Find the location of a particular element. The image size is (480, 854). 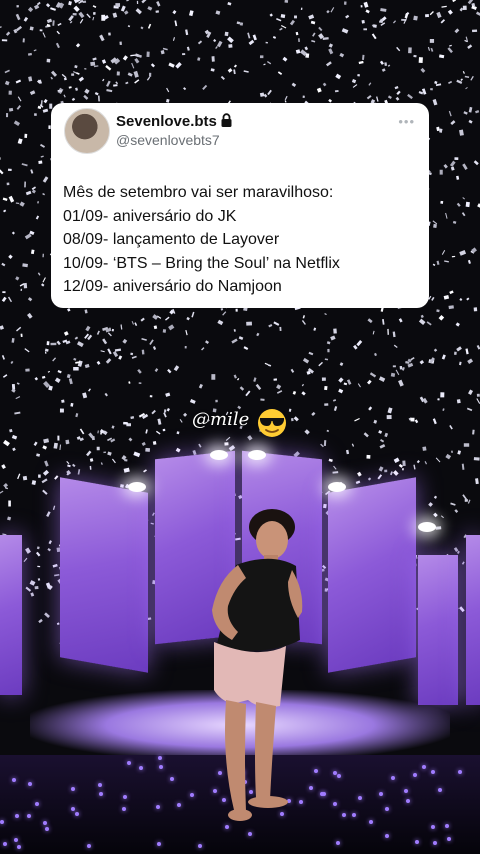

more-options-icon: ••• is located at coordinates (406, 121).